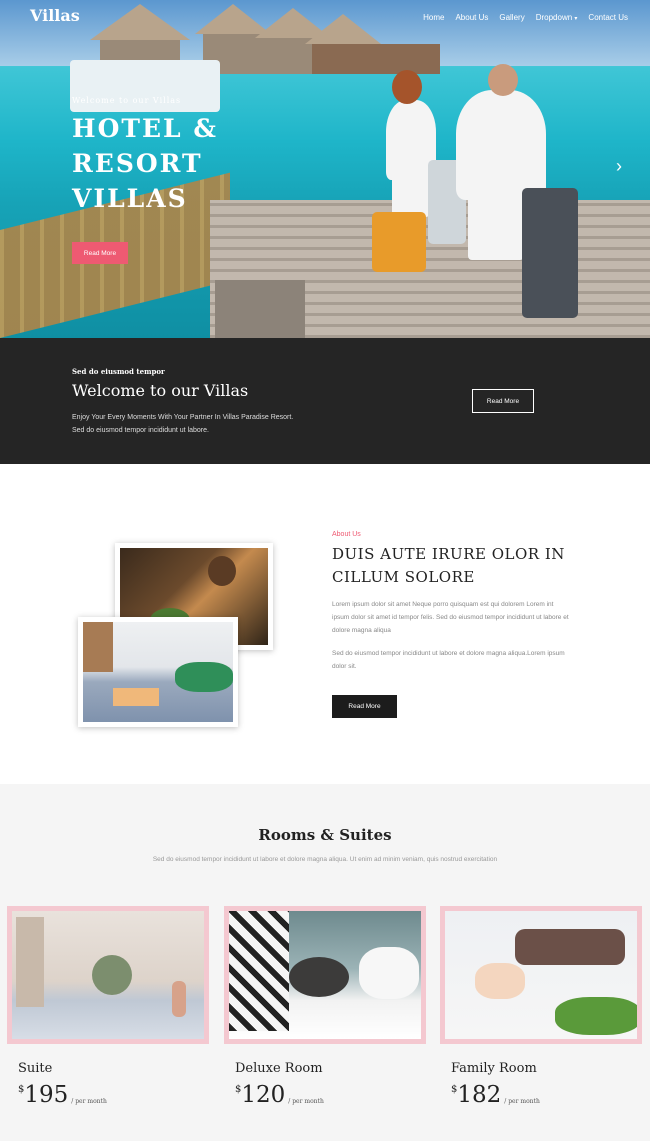 This screenshot has height=1141, width=650. What do you see at coordinates (137, 163) in the screenshot?
I see `hero-title-line: RESORT` at bounding box center [137, 163].